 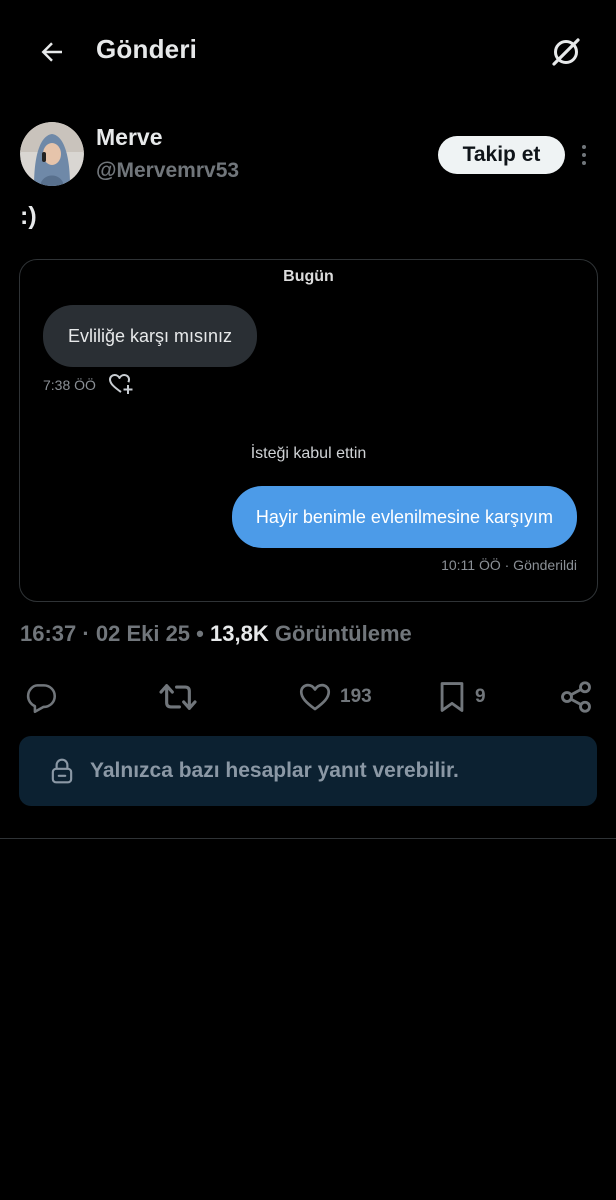 I want to click on reply-icon, so click(x=41, y=699).